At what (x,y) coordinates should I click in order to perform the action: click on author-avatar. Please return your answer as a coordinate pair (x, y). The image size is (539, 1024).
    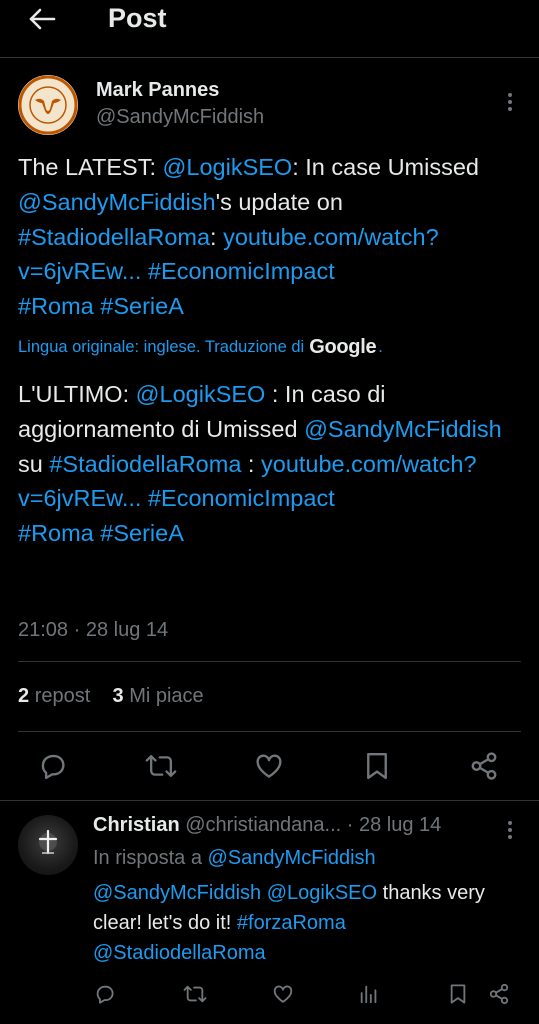
    Looking at the image, I should click on (48, 105).